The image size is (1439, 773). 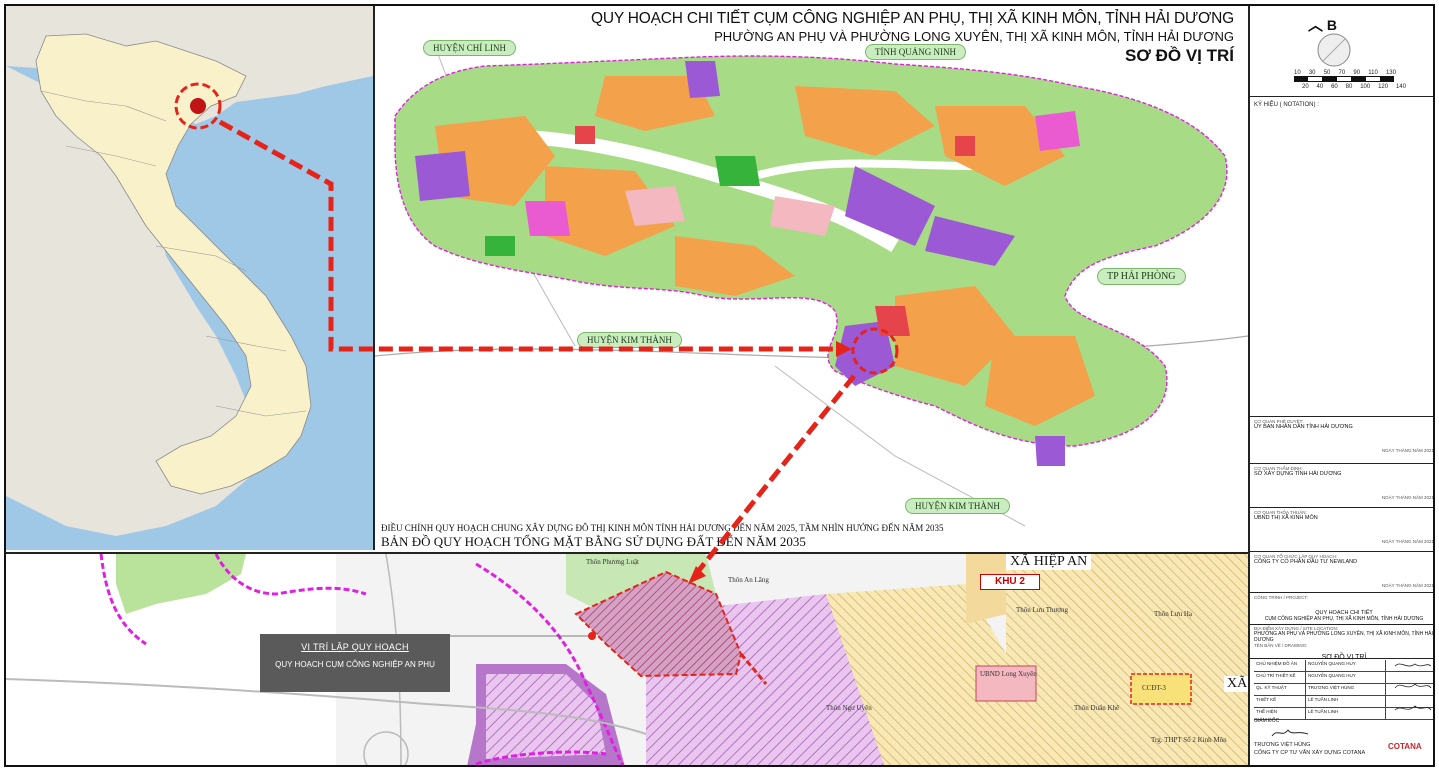 What do you see at coordinates (1344, 79) in the screenshot?
I see `scale-bar` at bounding box center [1344, 79].